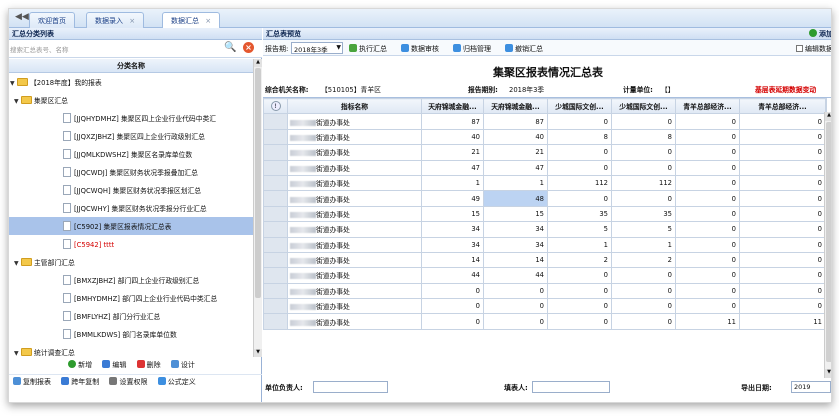  I want to click on table-row: 街道办事处 47 47 0 0 0 0, so click(545, 167).